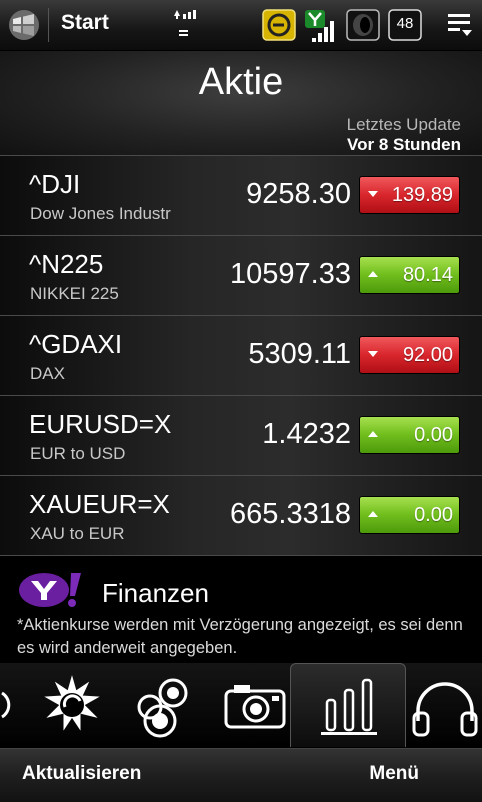  What do you see at coordinates (290, 274) in the screenshot?
I see `stock-price: 10597.33` at bounding box center [290, 274].